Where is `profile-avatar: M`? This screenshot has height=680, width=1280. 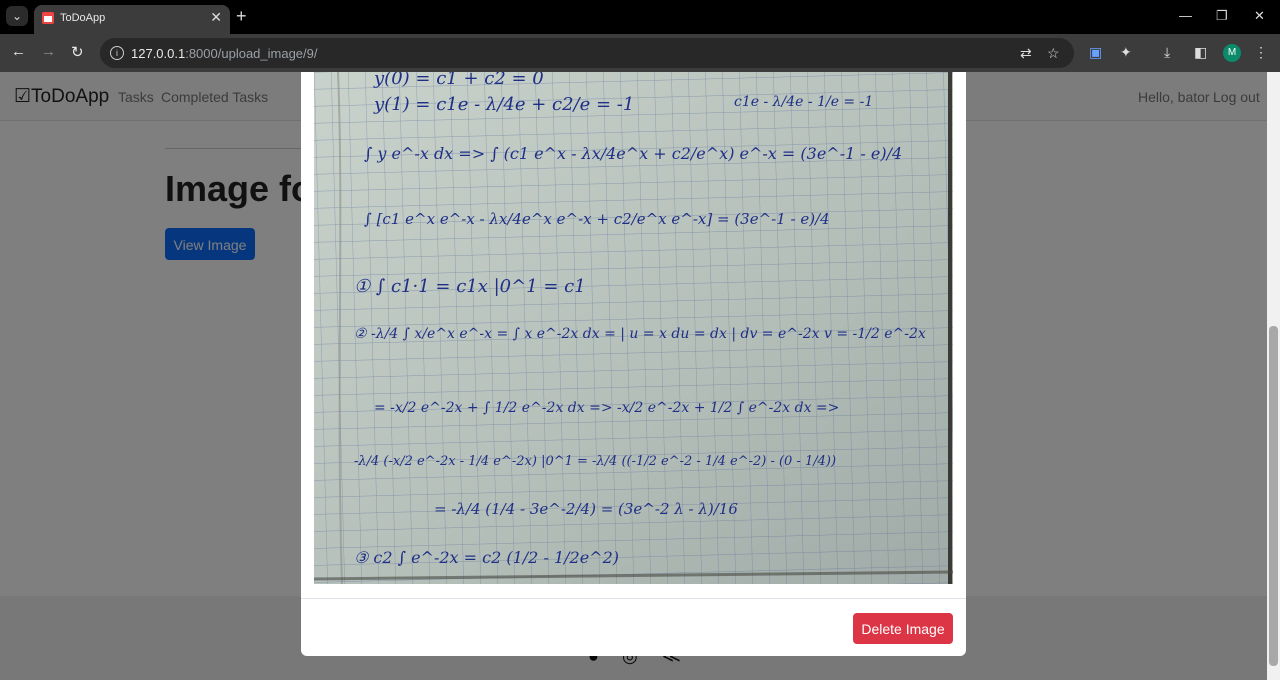 profile-avatar: M is located at coordinates (1232, 53).